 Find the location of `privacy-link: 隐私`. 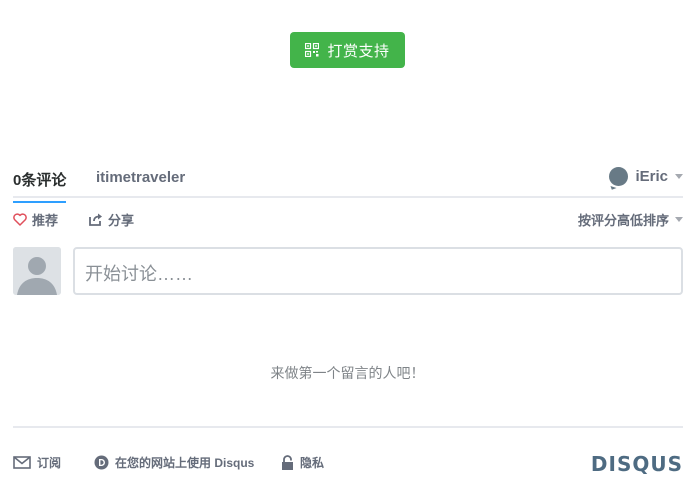

privacy-link: 隐私 is located at coordinates (302, 462).